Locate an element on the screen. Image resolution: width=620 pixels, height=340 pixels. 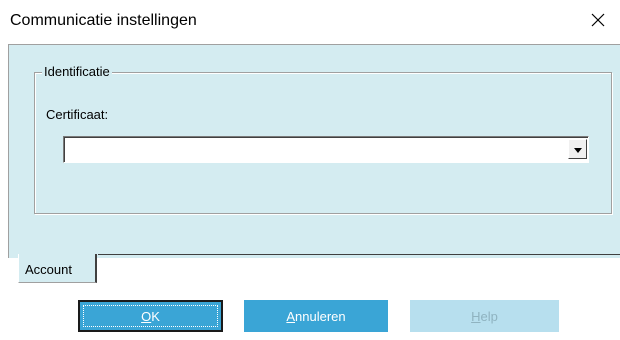
cancel-button: Annuleren is located at coordinates (316, 316).